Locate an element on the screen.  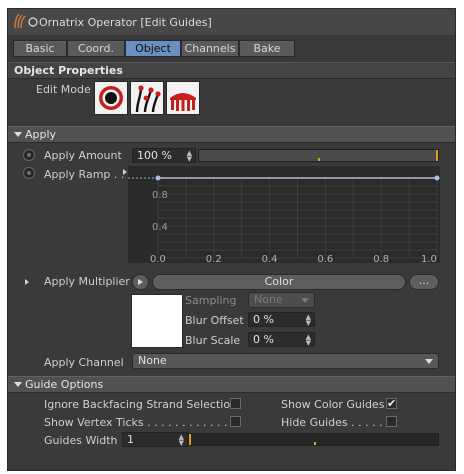
tab-bake: Bake is located at coordinates (267, 48).